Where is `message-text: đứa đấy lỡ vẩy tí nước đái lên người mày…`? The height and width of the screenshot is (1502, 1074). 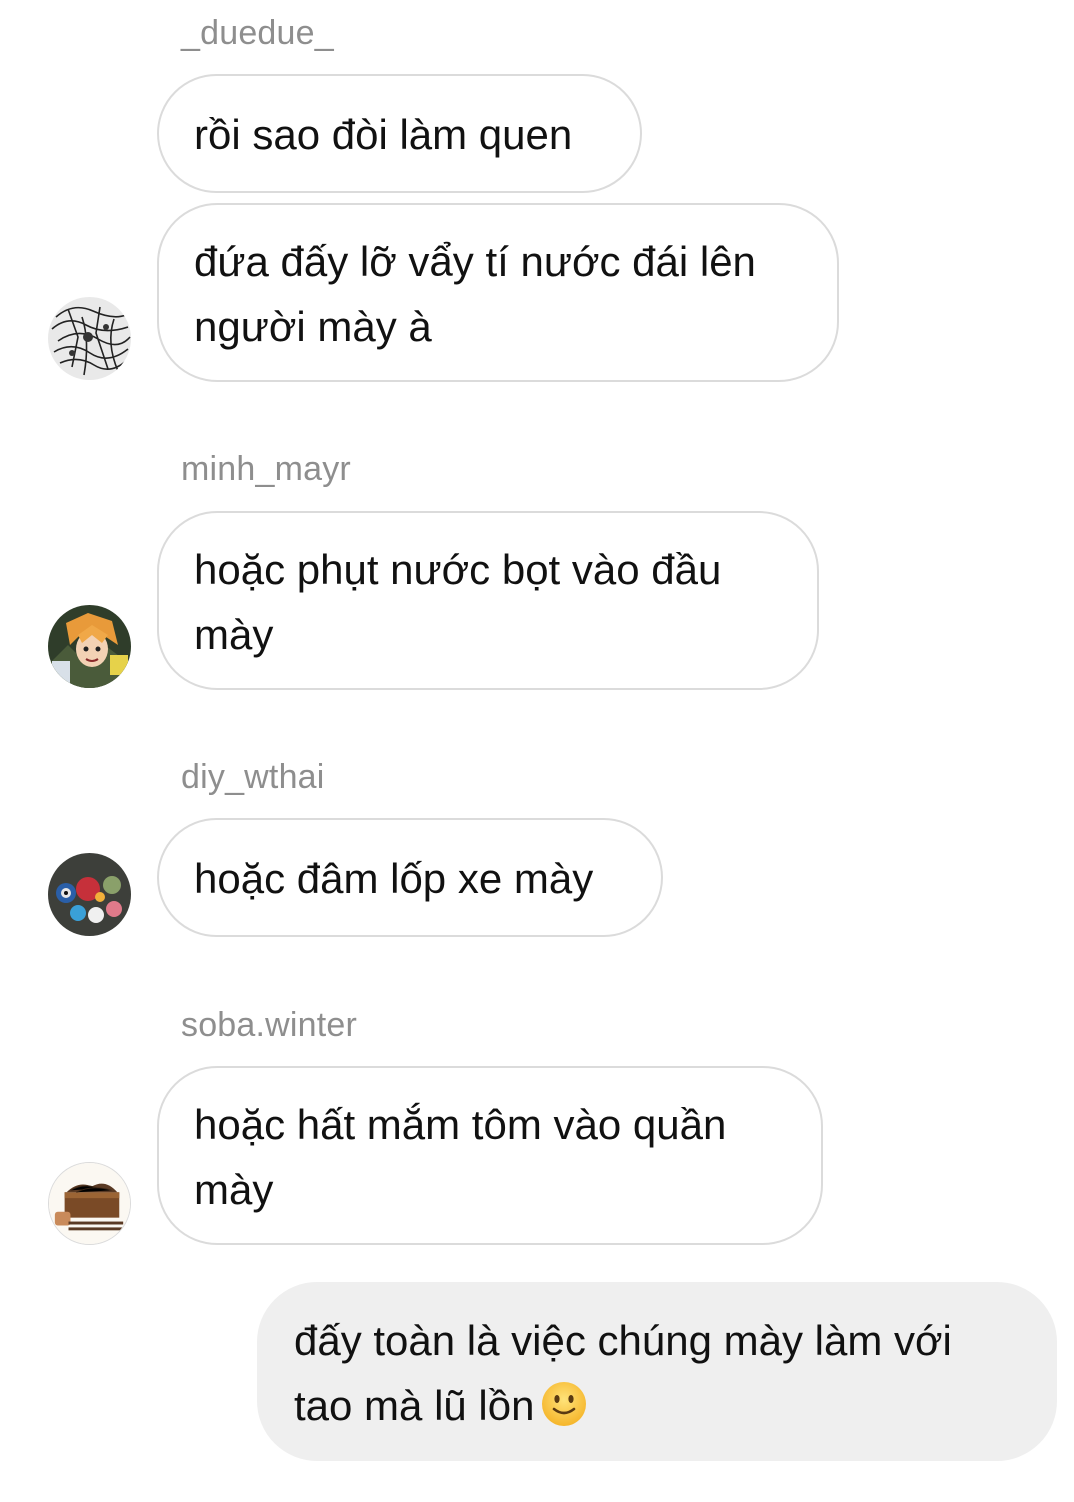
message-text: đứa đấy lỡ vẩy tí nước đái lên người mày… is located at coordinates (475, 294).